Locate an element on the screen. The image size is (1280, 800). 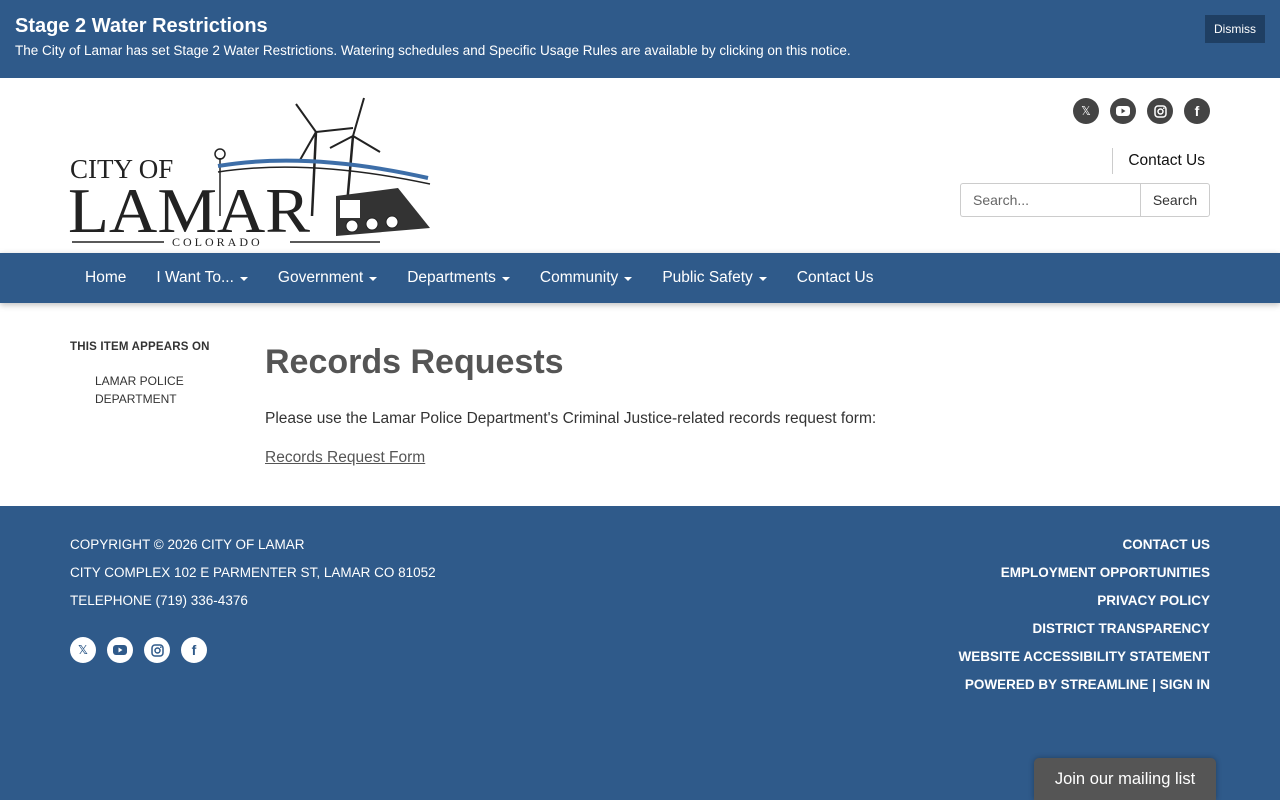
footer-link-privacy-policy: PRIVACY POLICY is located at coordinates (1084, 606).